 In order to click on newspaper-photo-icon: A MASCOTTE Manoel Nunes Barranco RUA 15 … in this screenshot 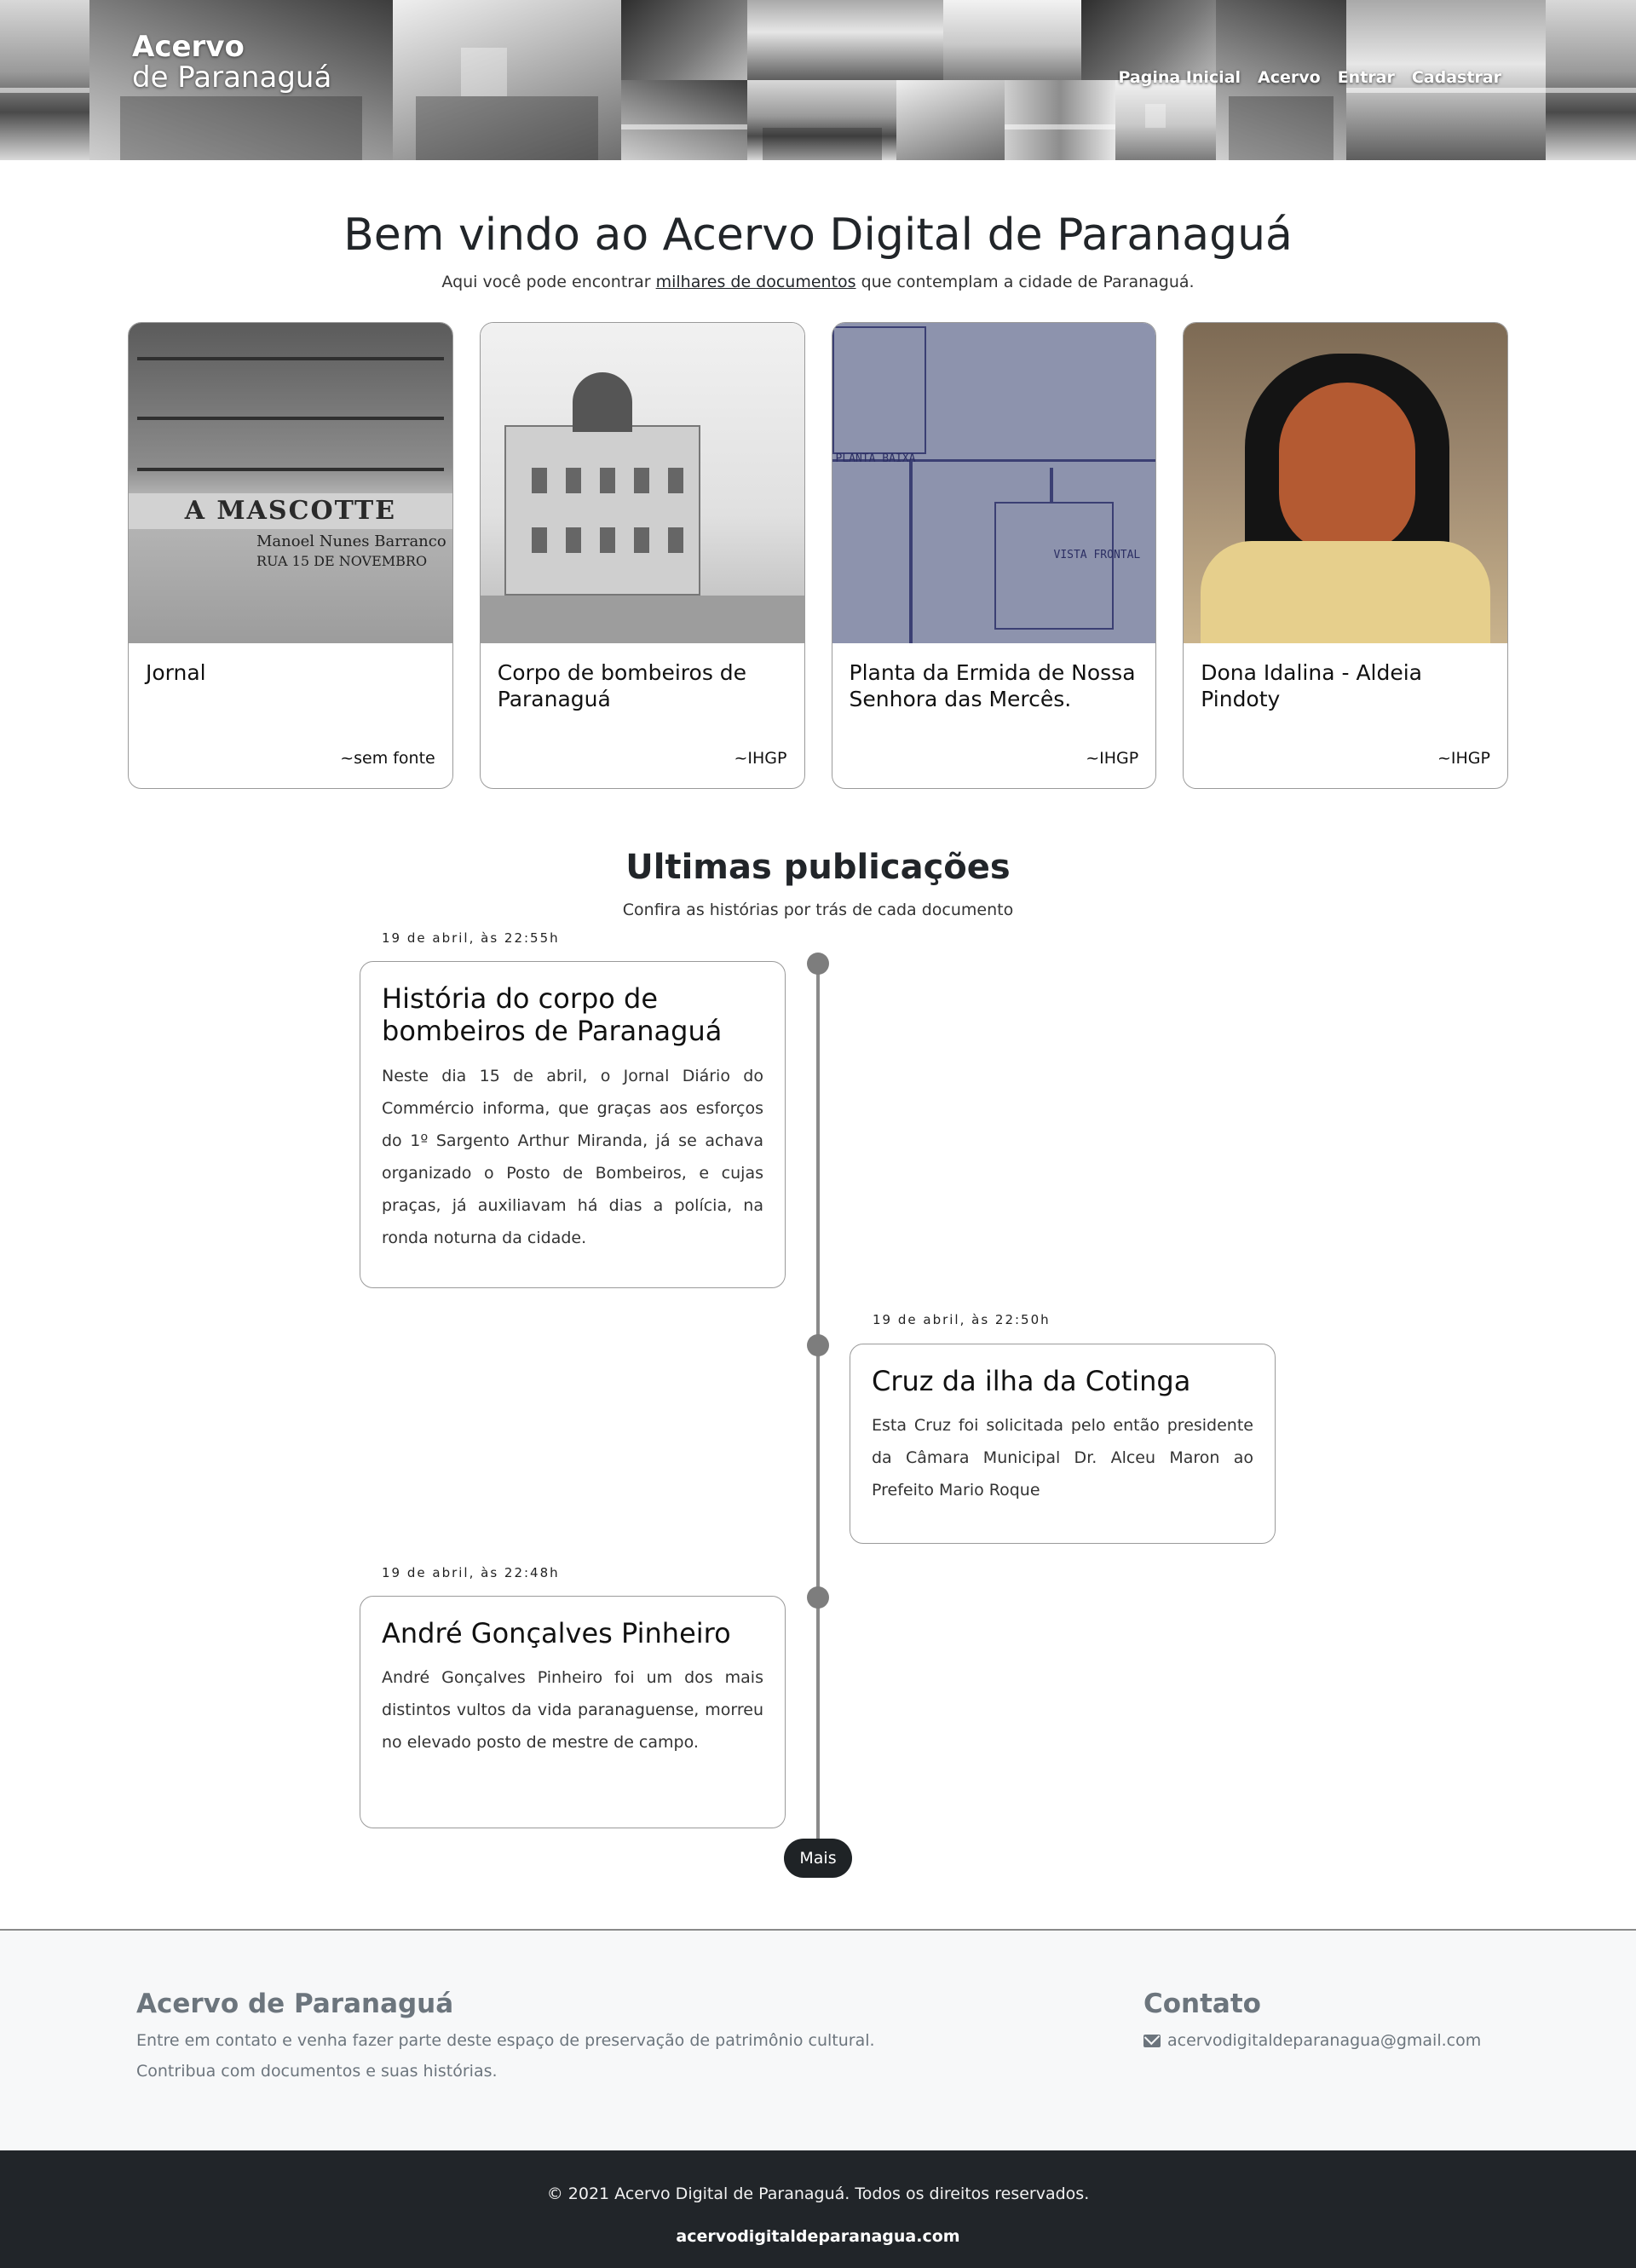, I will do `click(290, 483)`.